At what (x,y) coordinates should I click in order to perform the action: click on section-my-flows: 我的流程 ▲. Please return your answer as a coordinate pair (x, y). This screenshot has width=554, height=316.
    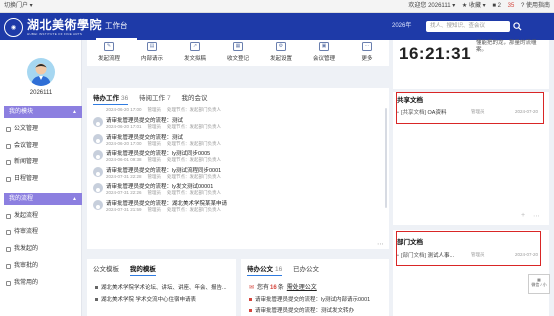
    Looking at the image, I should click on (43, 199).